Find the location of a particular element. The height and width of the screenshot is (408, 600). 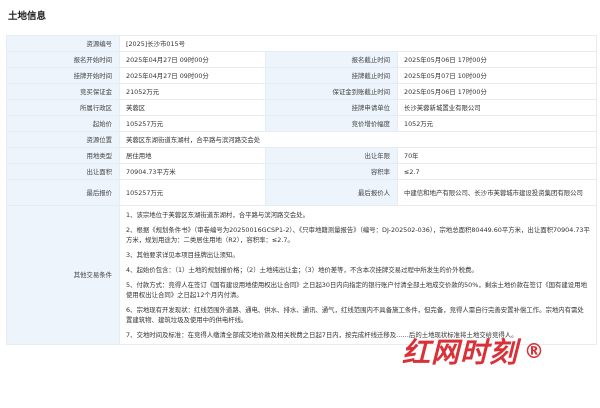

field-label: 挂牌截止时间 is located at coordinates (331, 75).